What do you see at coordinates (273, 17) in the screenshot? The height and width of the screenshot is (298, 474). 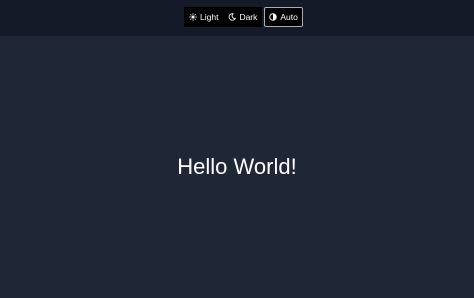 I see `half-circle-icon` at bounding box center [273, 17].